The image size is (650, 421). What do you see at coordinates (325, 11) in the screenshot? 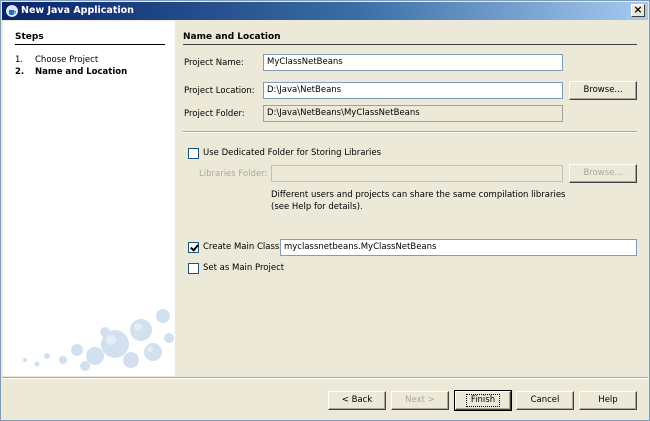
I see `title-bar: New Java Application ×` at bounding box center [325, 11].